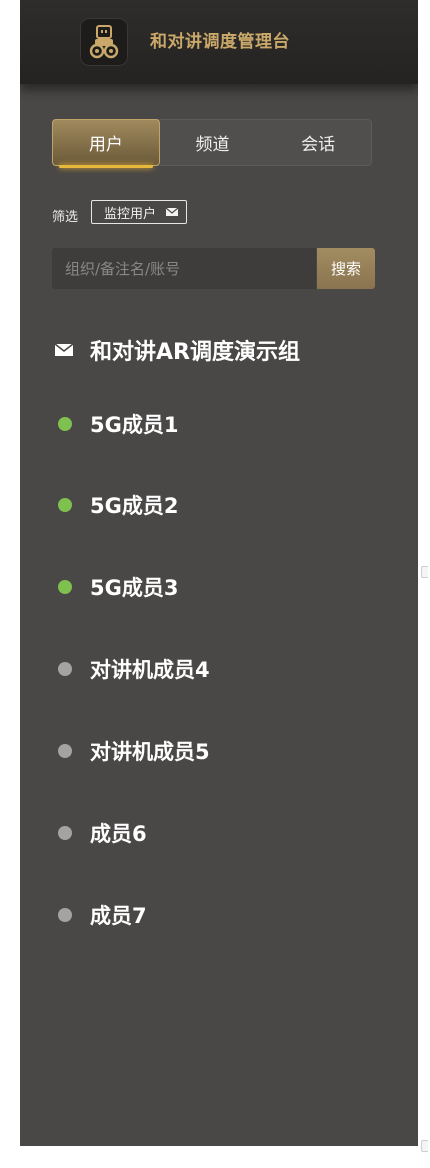  Describe the element at coordinates (118, 834) in the screenshot. I see `member-name: 成员6` at that location.